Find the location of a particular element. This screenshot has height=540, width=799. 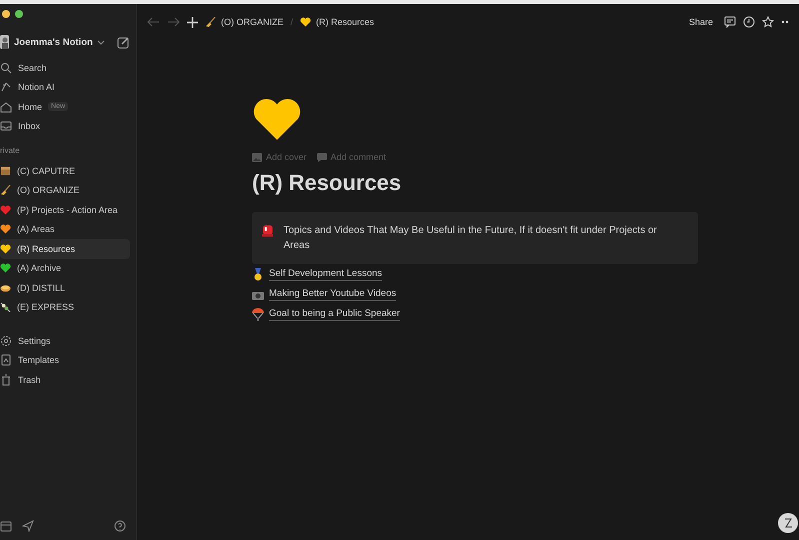

parachute-icon is located at coordinates (258, 314).